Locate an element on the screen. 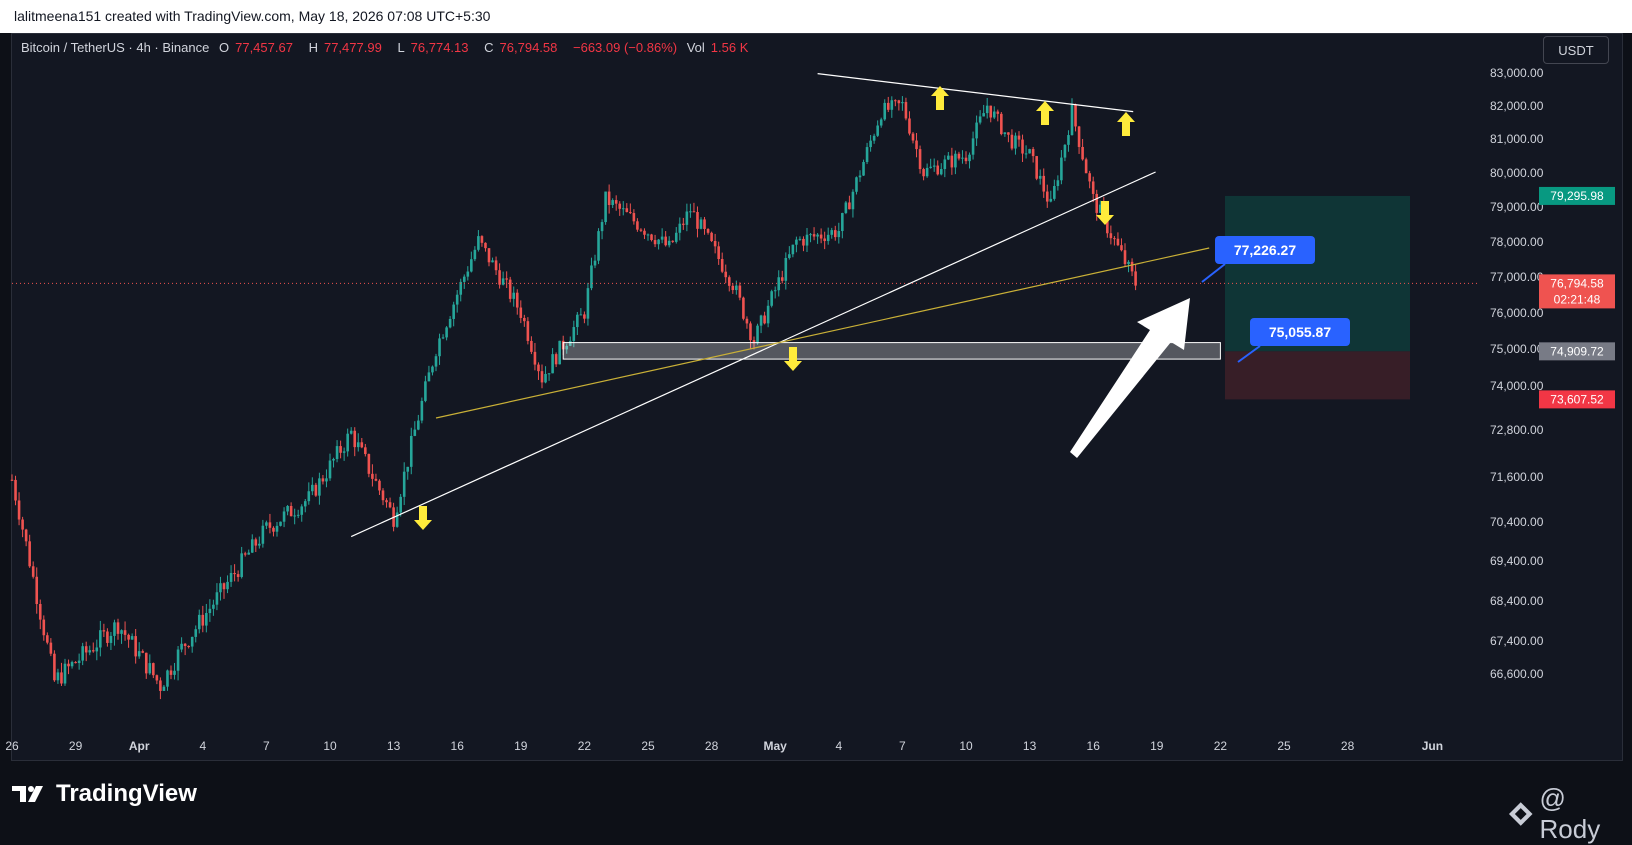 Image resolution: width=1632 pixels, height=845 pixels. y-tick-label: 80,000.00 is located at coordinates (1517, 173).